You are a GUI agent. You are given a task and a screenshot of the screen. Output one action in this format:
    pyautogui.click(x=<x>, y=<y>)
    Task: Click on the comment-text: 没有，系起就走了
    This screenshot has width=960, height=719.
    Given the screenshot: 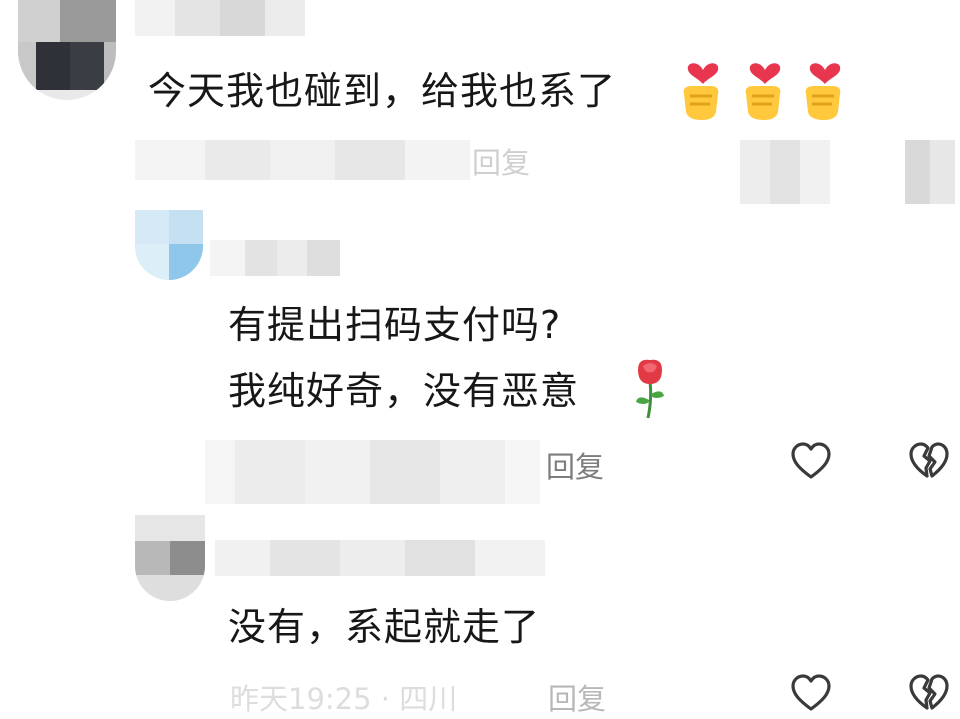 What is the action you would take?
    pyautogui.click(x=384, y=627)
    